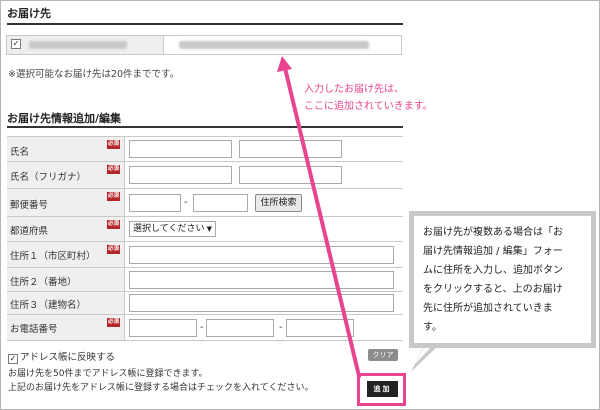 This screenshot has width=600, height=410. Describe the element at coordinates (493, 270) in the screenshot. I see `callout-line: ムに住所を入力し、追加ボタン` at that location.